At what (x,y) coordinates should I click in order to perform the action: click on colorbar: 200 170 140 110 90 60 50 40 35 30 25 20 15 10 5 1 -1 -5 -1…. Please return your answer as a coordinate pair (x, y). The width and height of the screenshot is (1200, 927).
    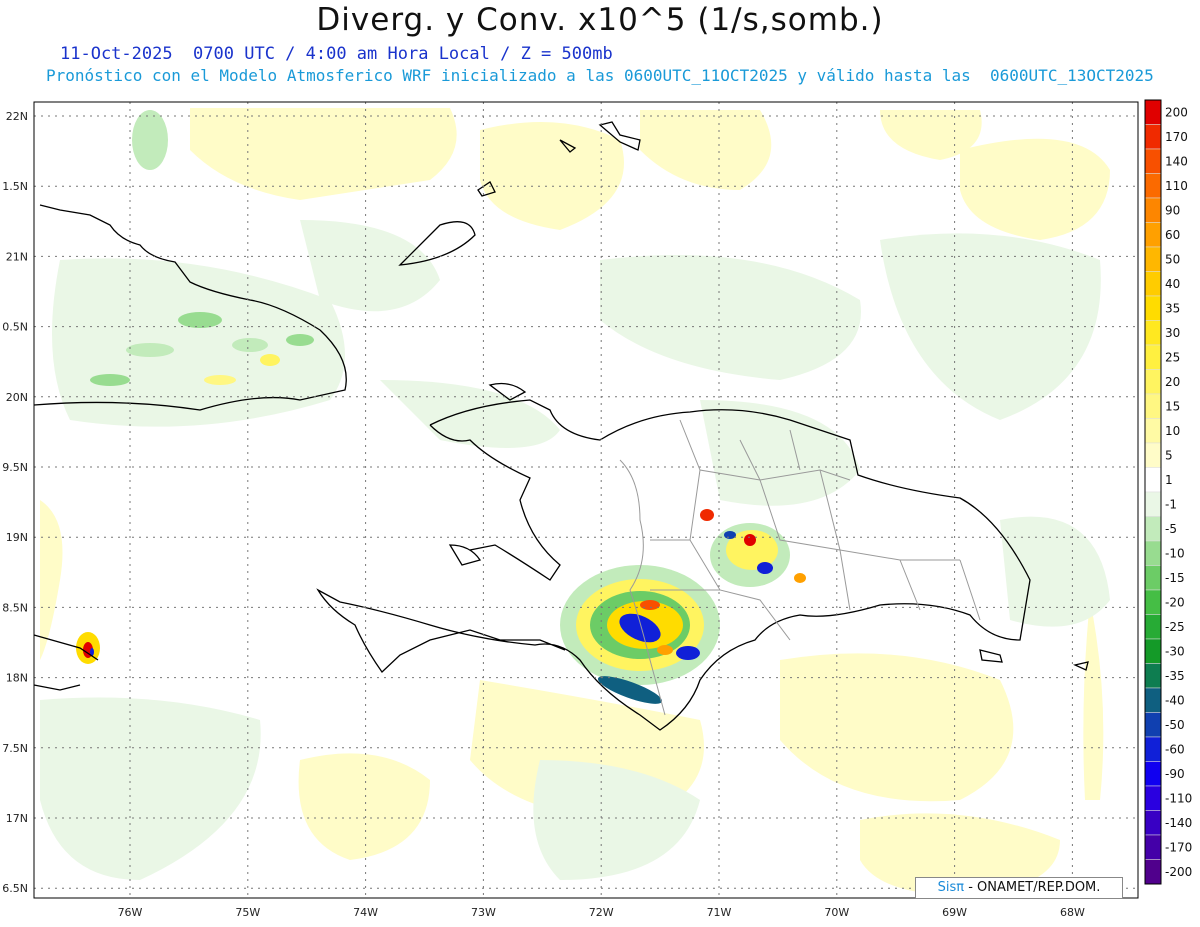
    Looking at the image, I should click on (1168, 492).